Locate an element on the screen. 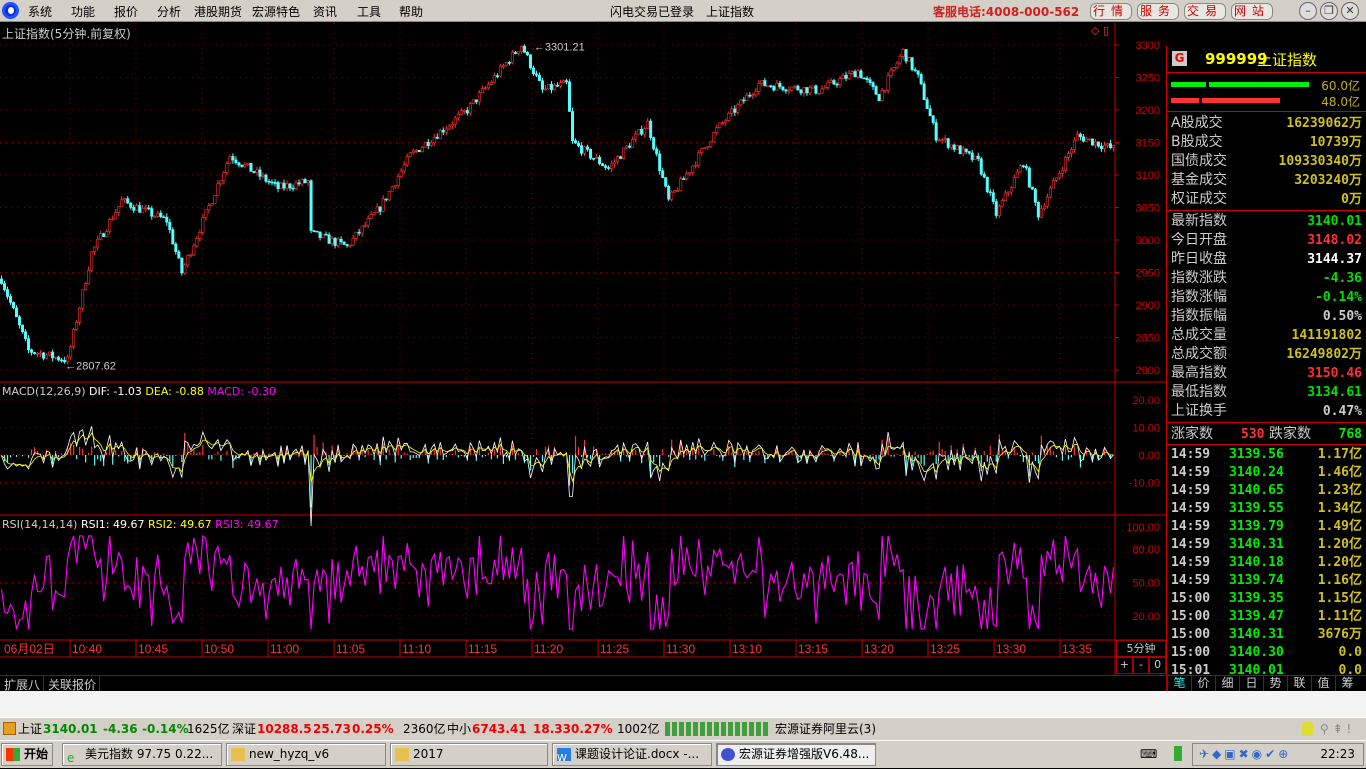 The image size is (1366, 769). menu-help: 帮助 is located at coordinates (411, 11).